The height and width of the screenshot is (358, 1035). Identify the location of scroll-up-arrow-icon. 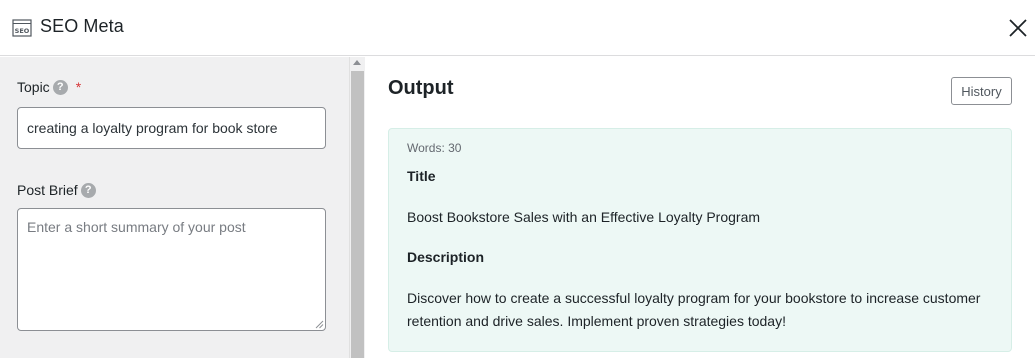
(357, 62).